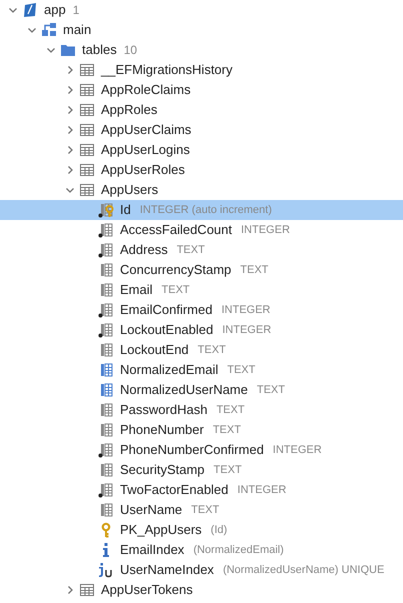 The height and width of the screenshot is (603, 403). I want to click on tree-item: EmailIndex (NormalizedEmail), so click(201, 550).